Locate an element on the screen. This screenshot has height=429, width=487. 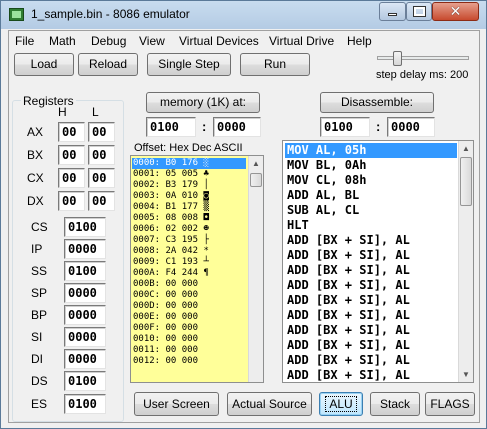
menu-debug: Debug is located at coordinates (108, 41).